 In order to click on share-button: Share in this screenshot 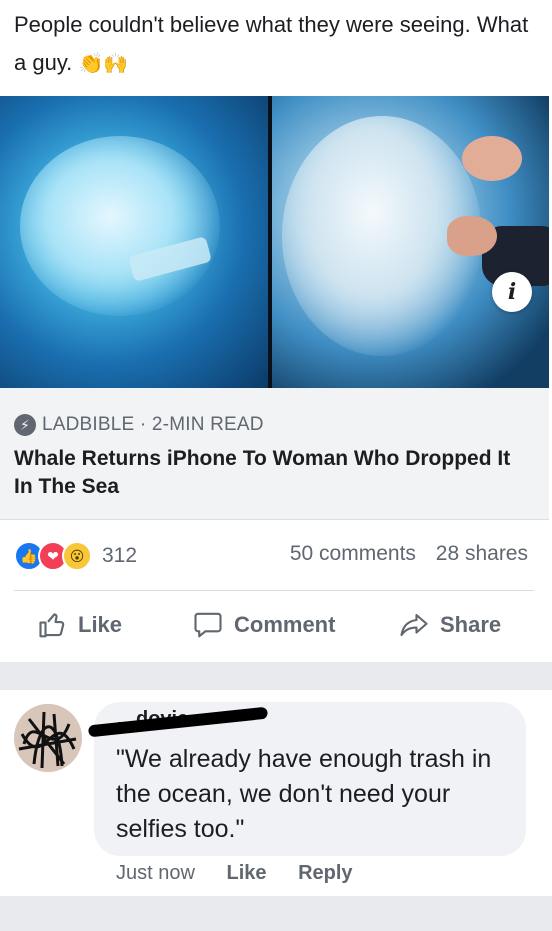, I will do `click(449, 625)`.